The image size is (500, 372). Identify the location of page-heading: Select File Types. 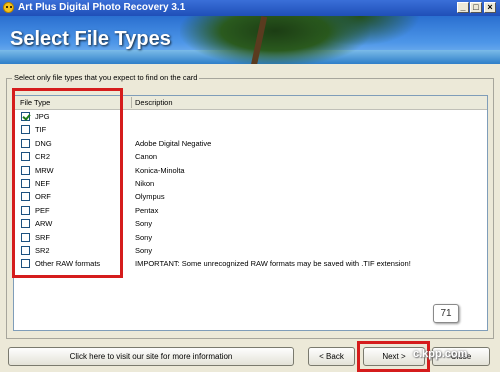
(90, 39).